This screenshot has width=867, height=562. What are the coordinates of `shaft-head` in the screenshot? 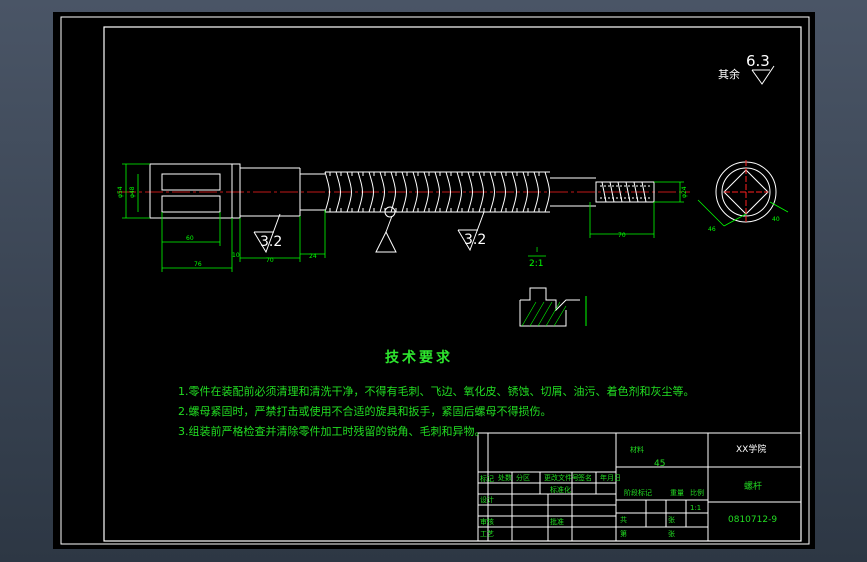 It's located at (237, 191).